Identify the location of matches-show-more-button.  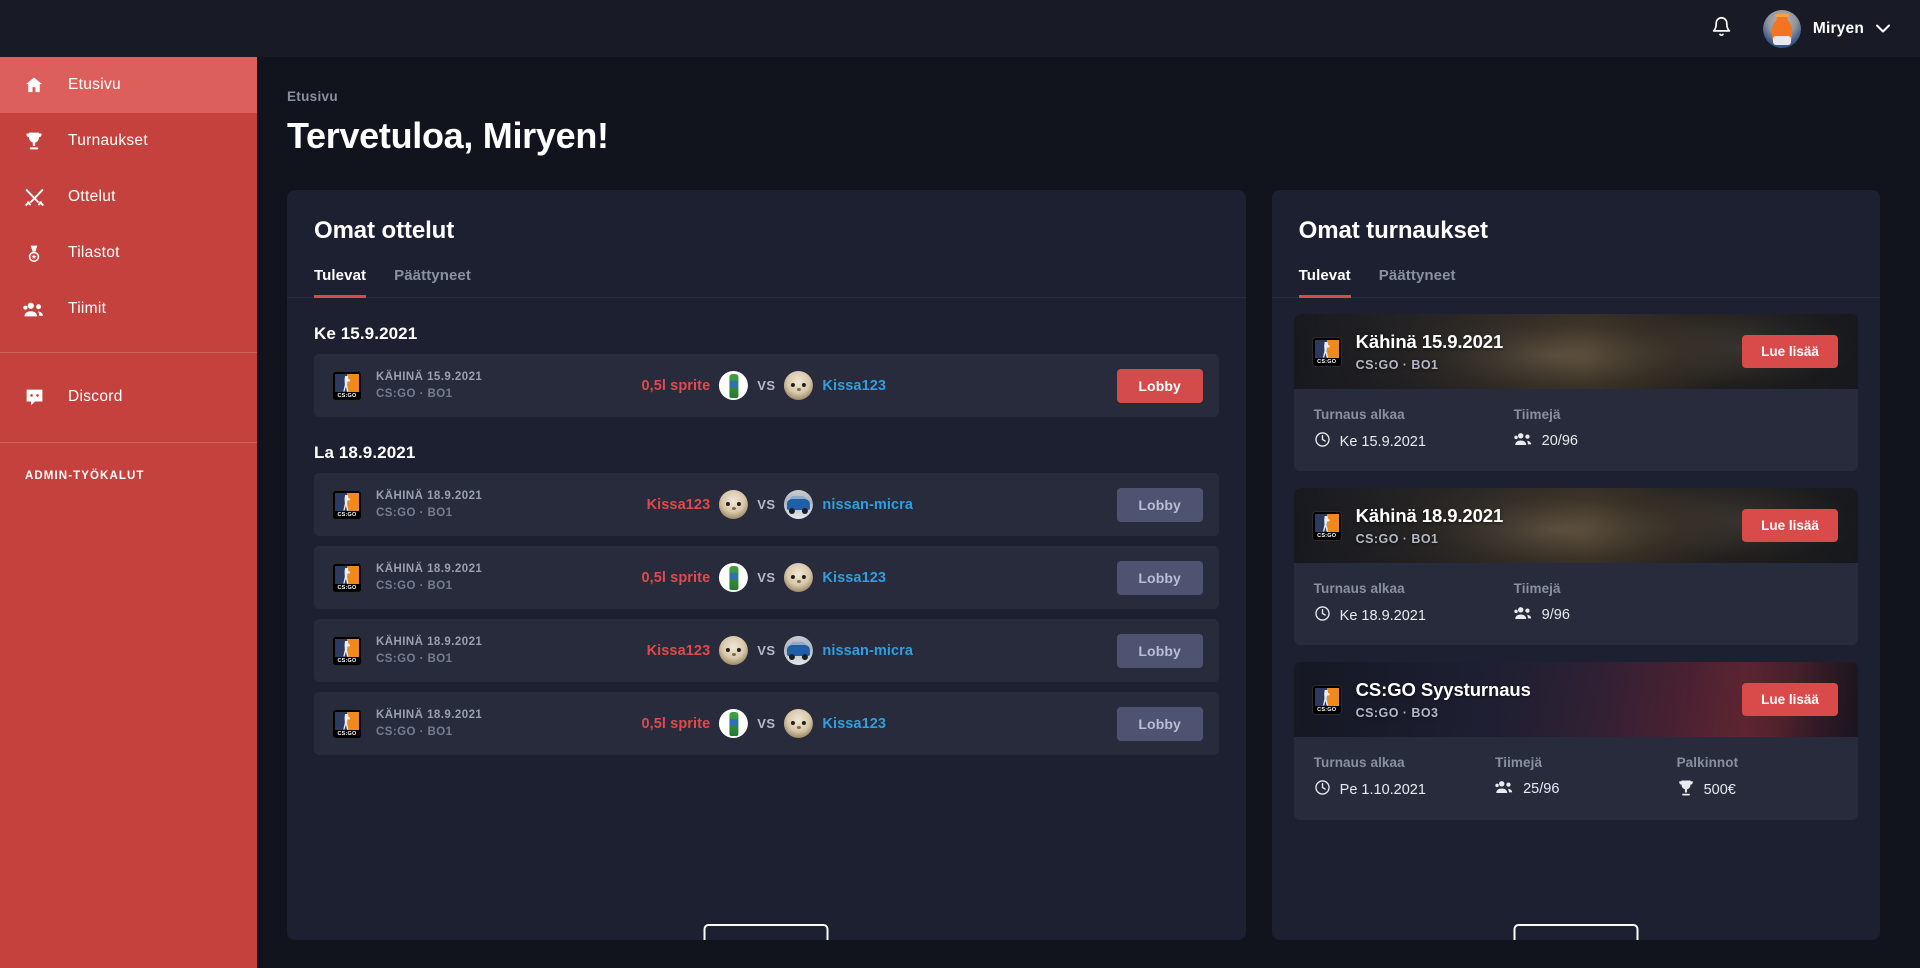
(766, 932).